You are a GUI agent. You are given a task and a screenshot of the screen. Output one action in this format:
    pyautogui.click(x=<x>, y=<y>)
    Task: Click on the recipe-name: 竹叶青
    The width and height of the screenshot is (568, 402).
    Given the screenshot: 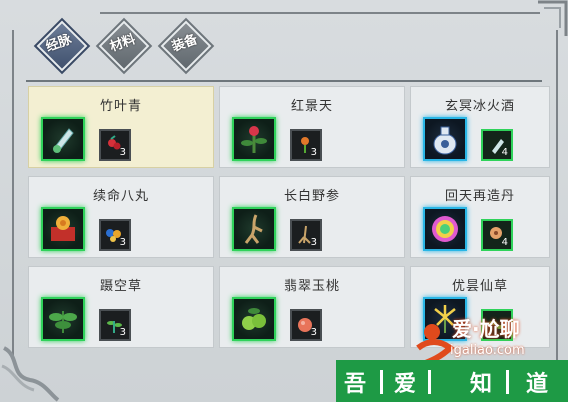 What is the action you would take?
    pyautogui.click(x=120, y=106)
    